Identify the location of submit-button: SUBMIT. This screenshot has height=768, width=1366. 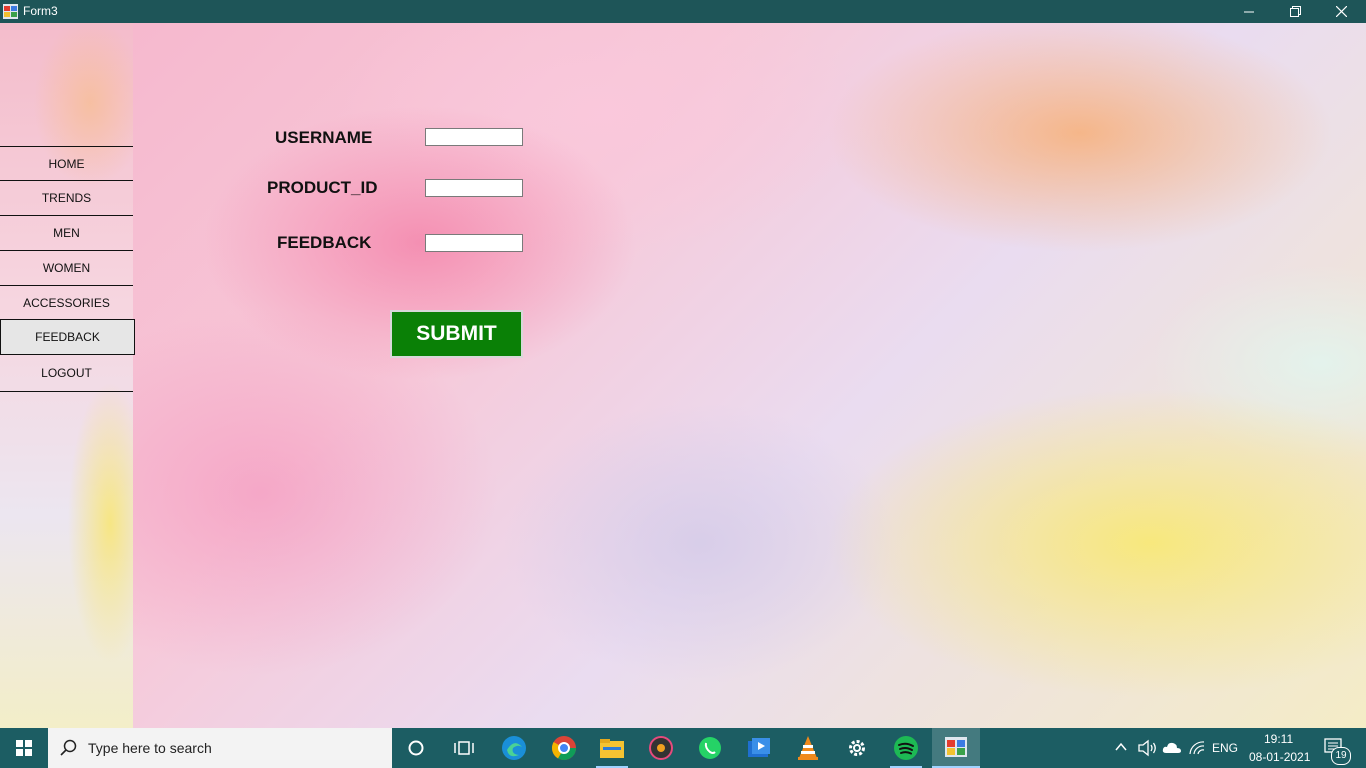
(456, 334).